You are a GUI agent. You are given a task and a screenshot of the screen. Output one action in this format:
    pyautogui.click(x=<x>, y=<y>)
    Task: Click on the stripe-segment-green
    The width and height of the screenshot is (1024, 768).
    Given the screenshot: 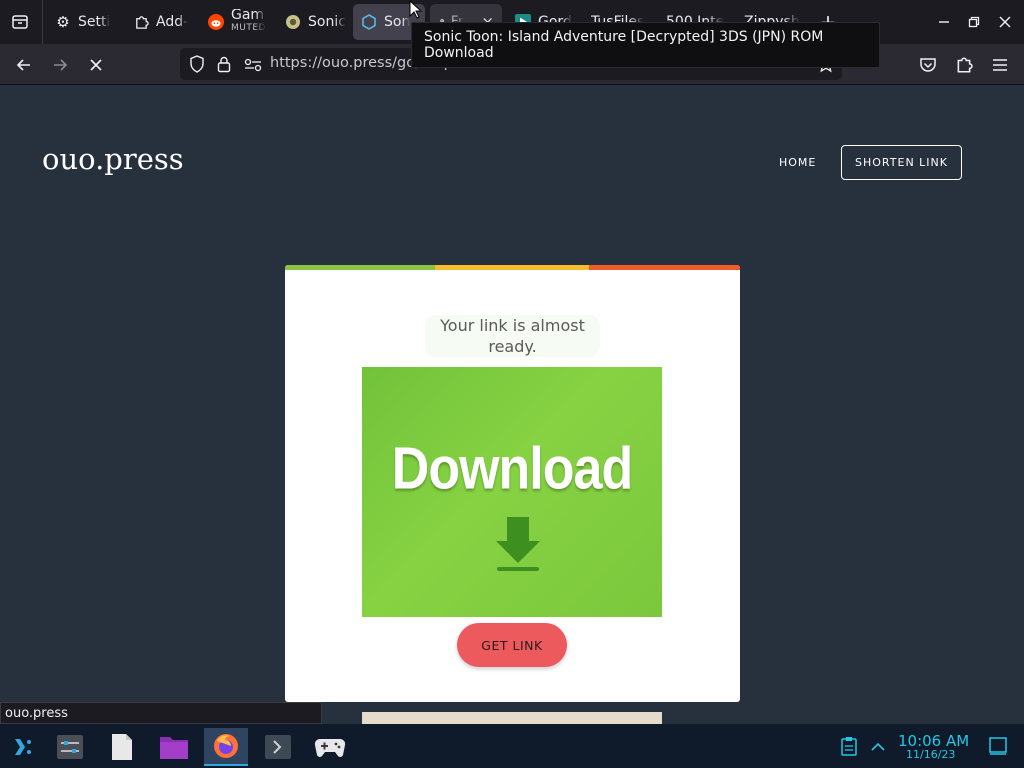 What is the action you would take?
    pyautogui.click(x=360, y=267)
    